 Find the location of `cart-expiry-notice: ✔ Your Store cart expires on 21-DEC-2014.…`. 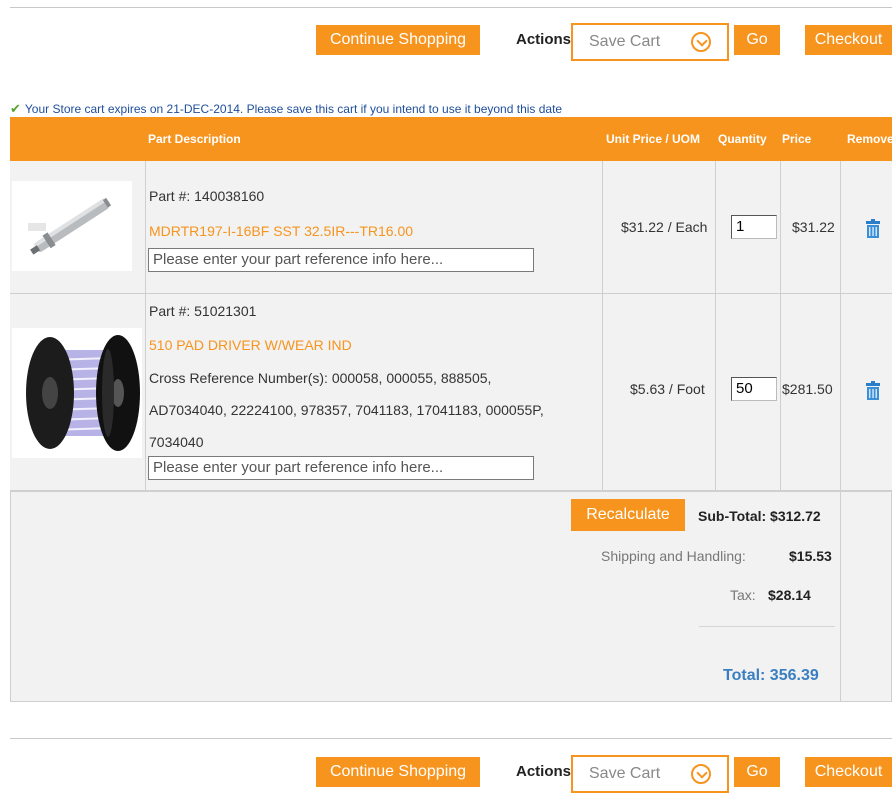

cart-expiry-notice: ✔ Your Store cart expires on 21-DEC-2014.… is located at coordinates (286, 109).